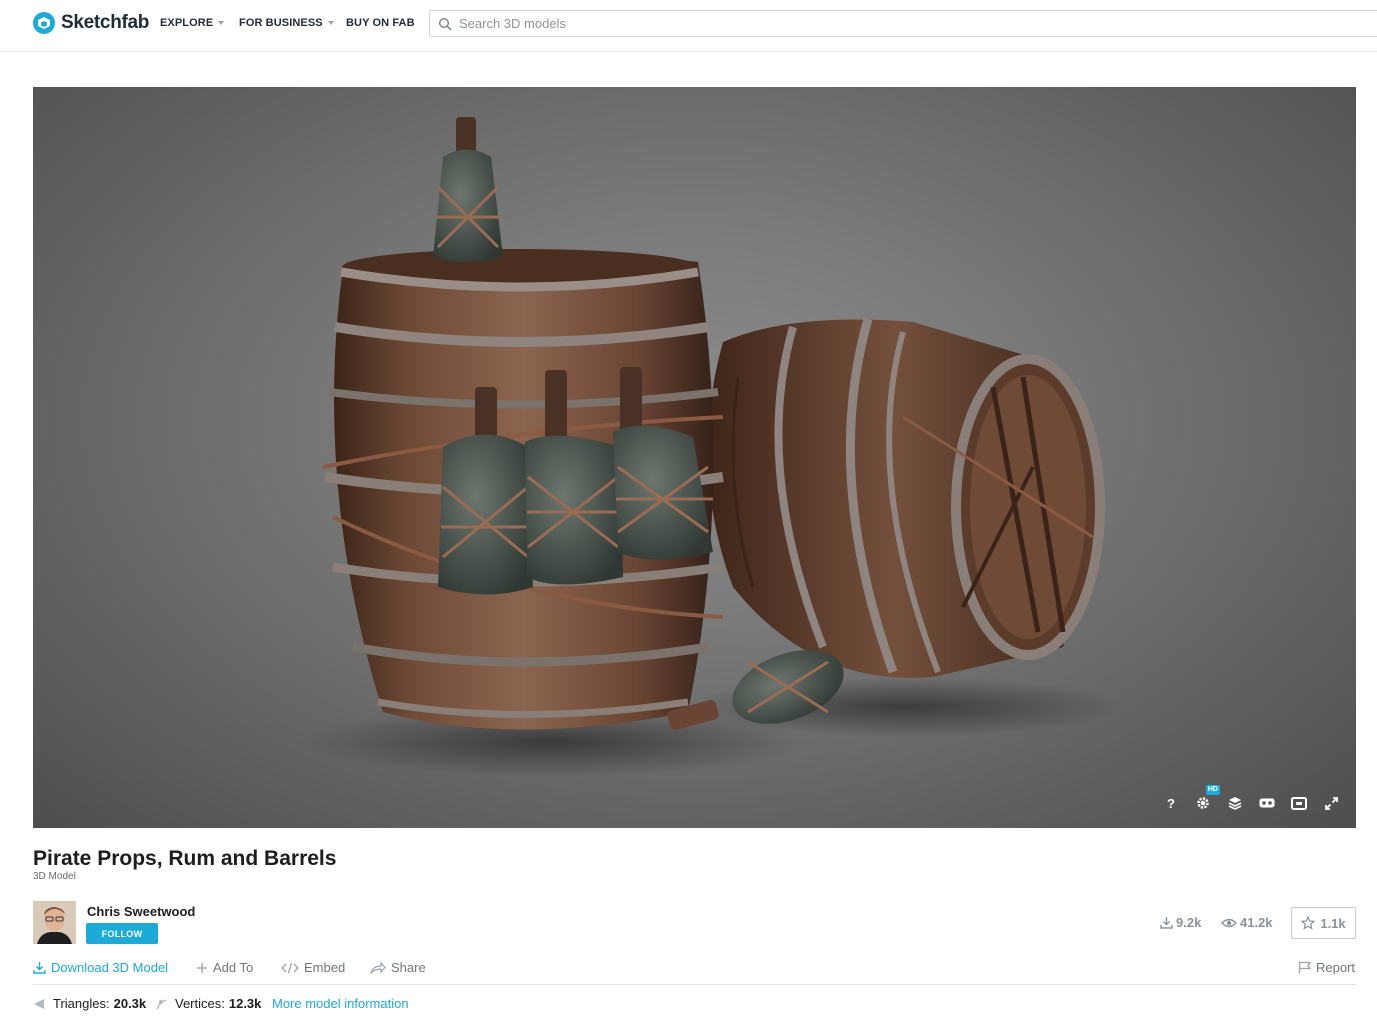 The image size is (1377, 1026). I want to click on author-avatar, so click(54, 922).